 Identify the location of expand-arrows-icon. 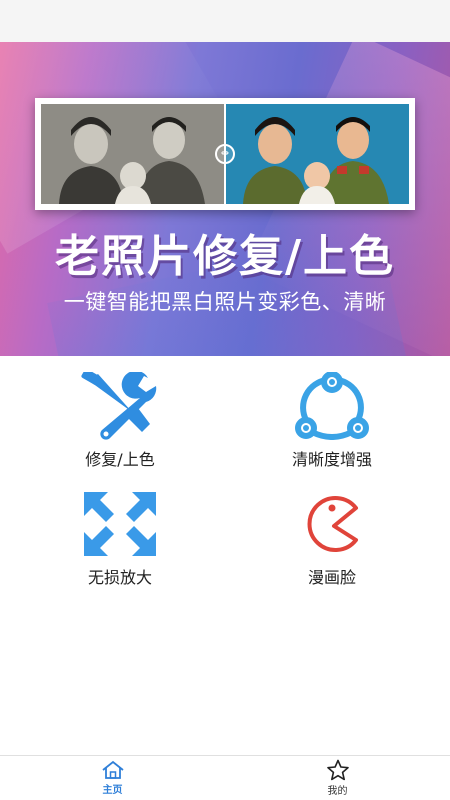
(120, 524).